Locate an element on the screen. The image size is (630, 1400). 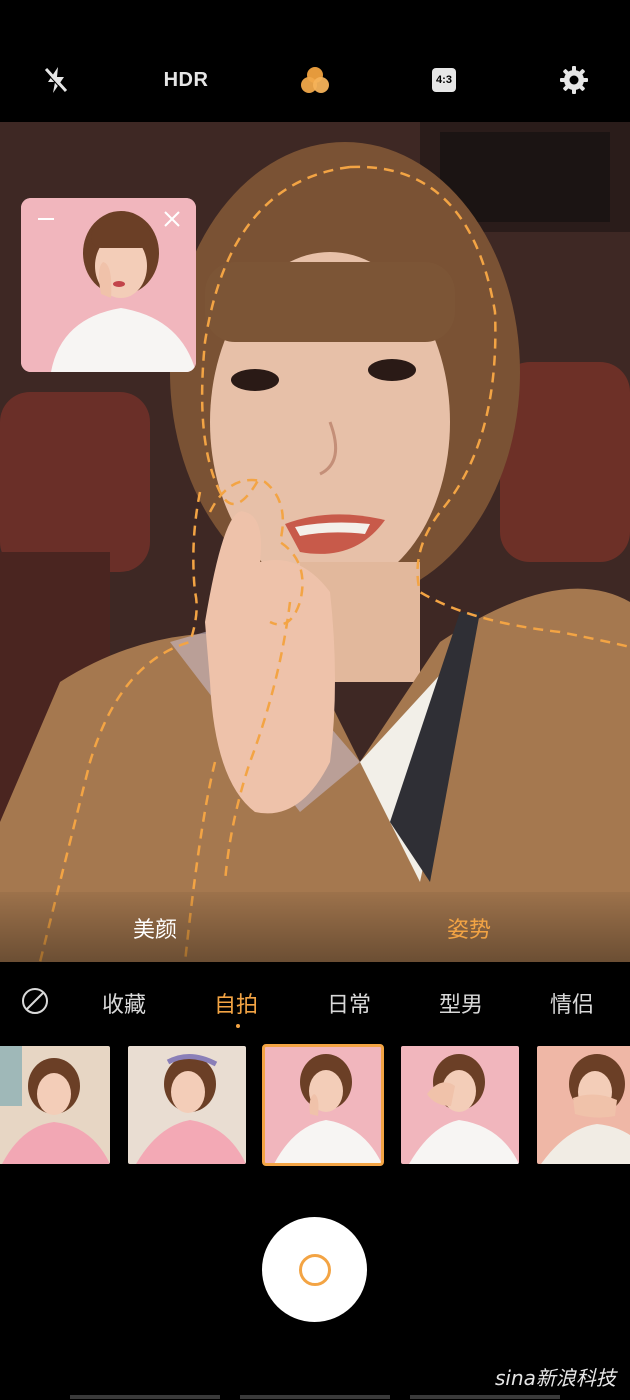
pose-thumbnail-strip is located at coordinates (315, 1105).